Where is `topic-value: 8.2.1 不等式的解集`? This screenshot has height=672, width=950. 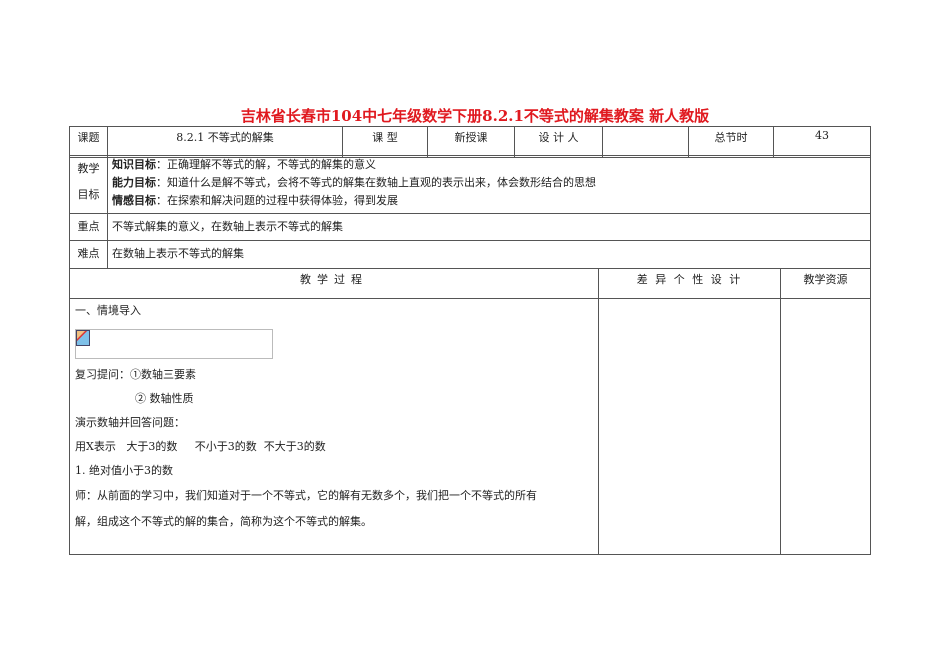
topic-value: 8.2.1 不等式的解集 is located at coordinates (225, 142).